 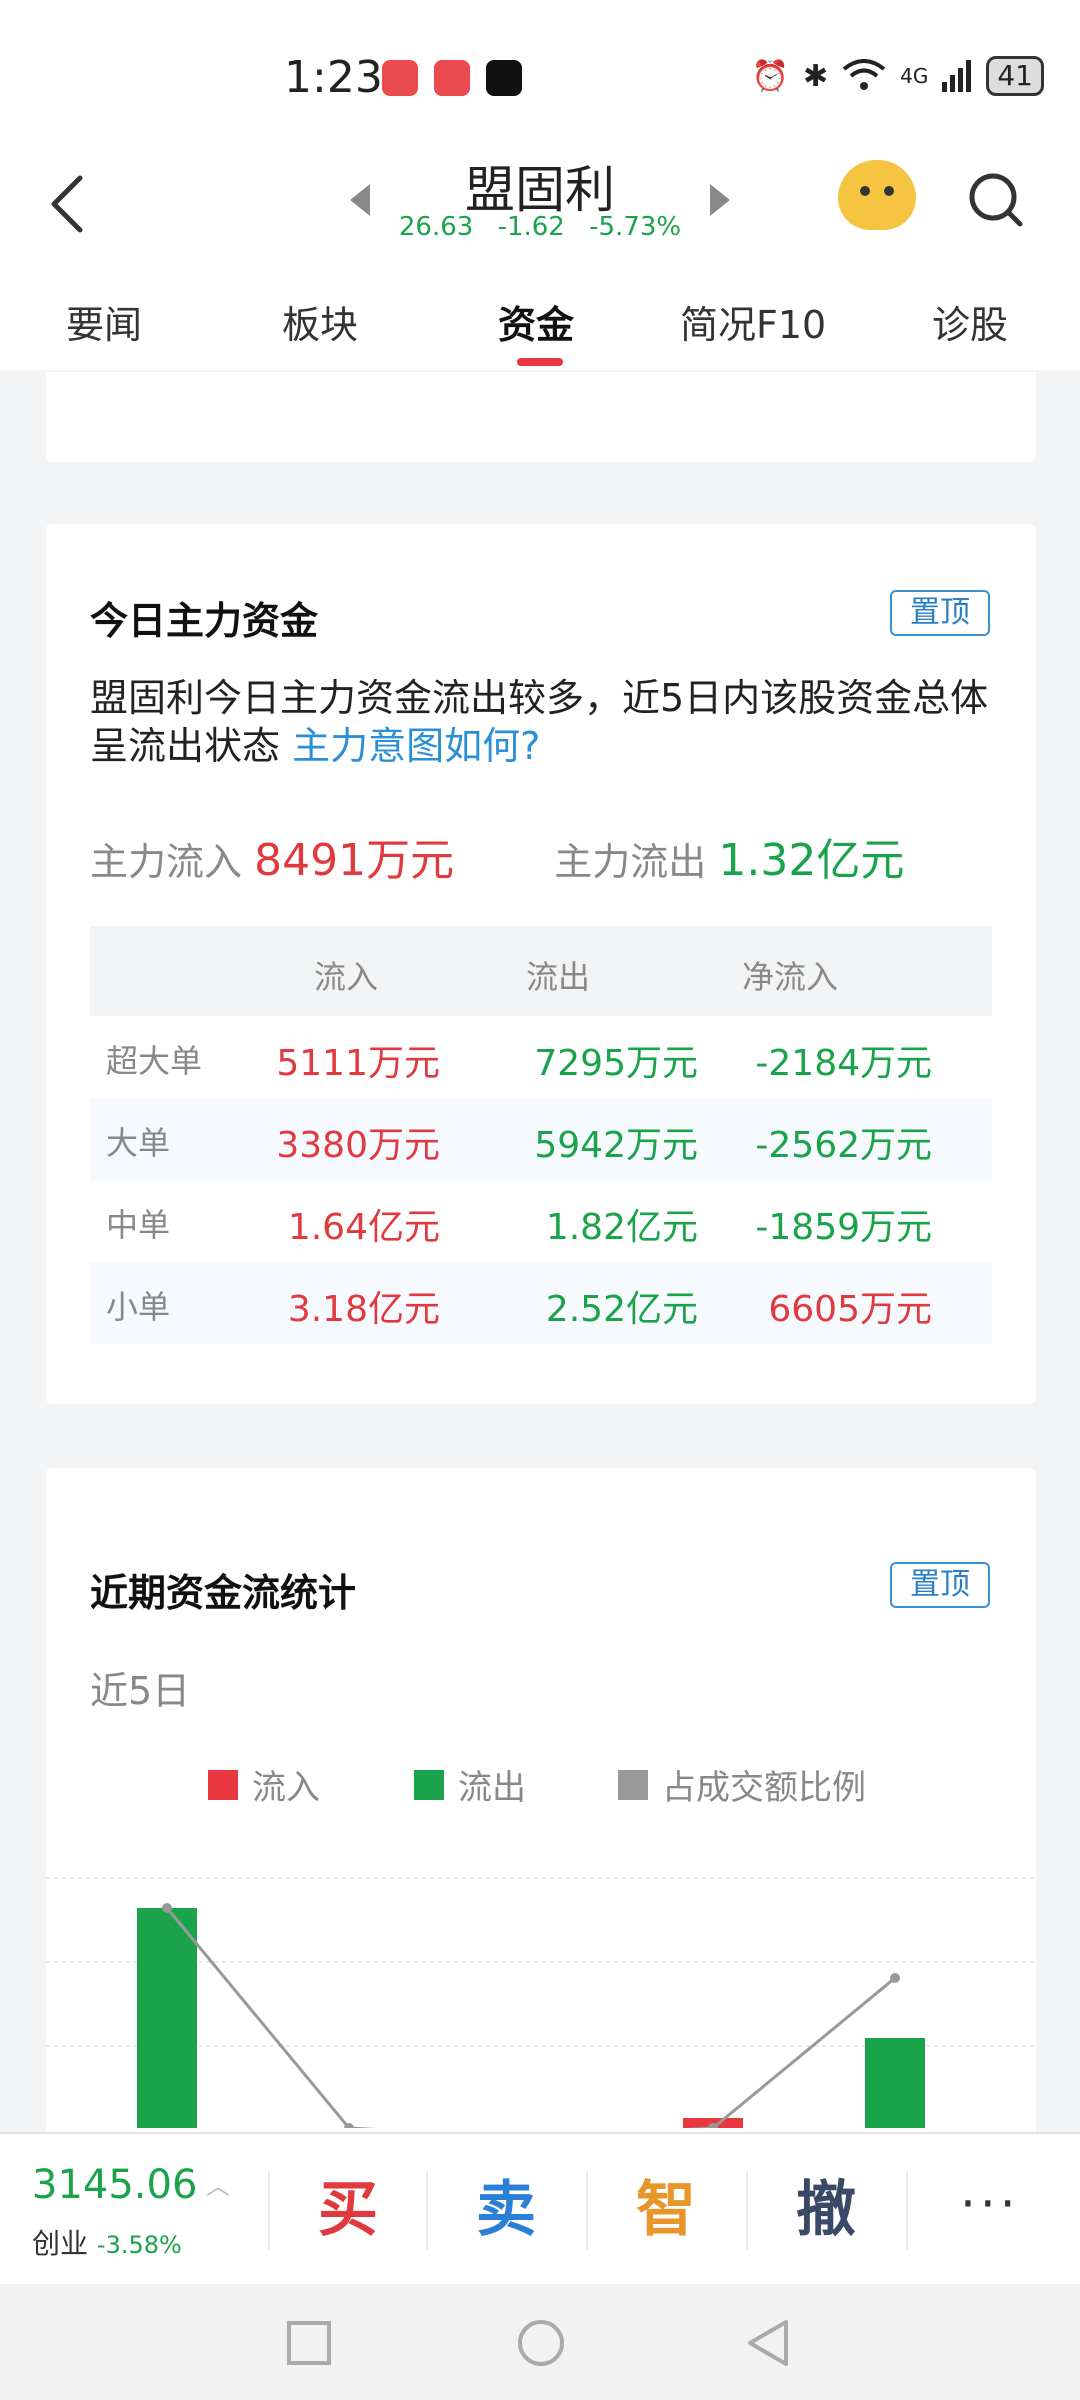 I want to click on system-nav-bar, so click(x=540, y=2342).